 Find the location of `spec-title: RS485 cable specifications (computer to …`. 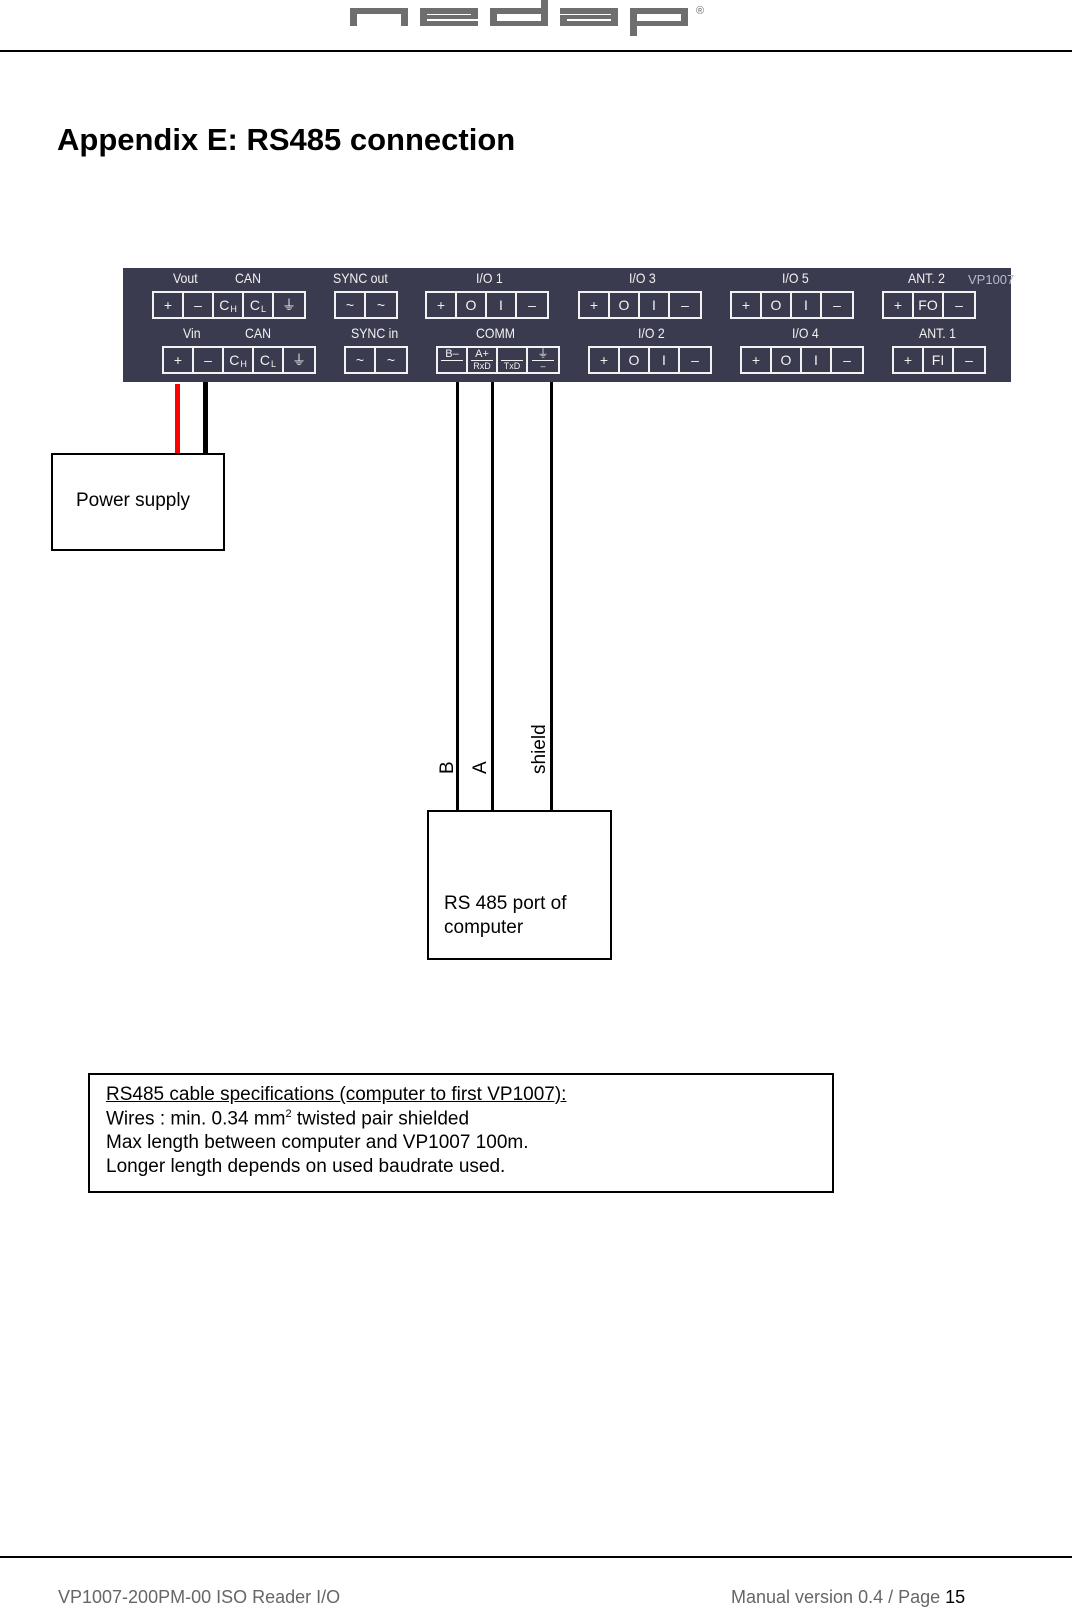

spec-title: RS485 cable specifications (computer to … is located at coordinates (336, 1094).